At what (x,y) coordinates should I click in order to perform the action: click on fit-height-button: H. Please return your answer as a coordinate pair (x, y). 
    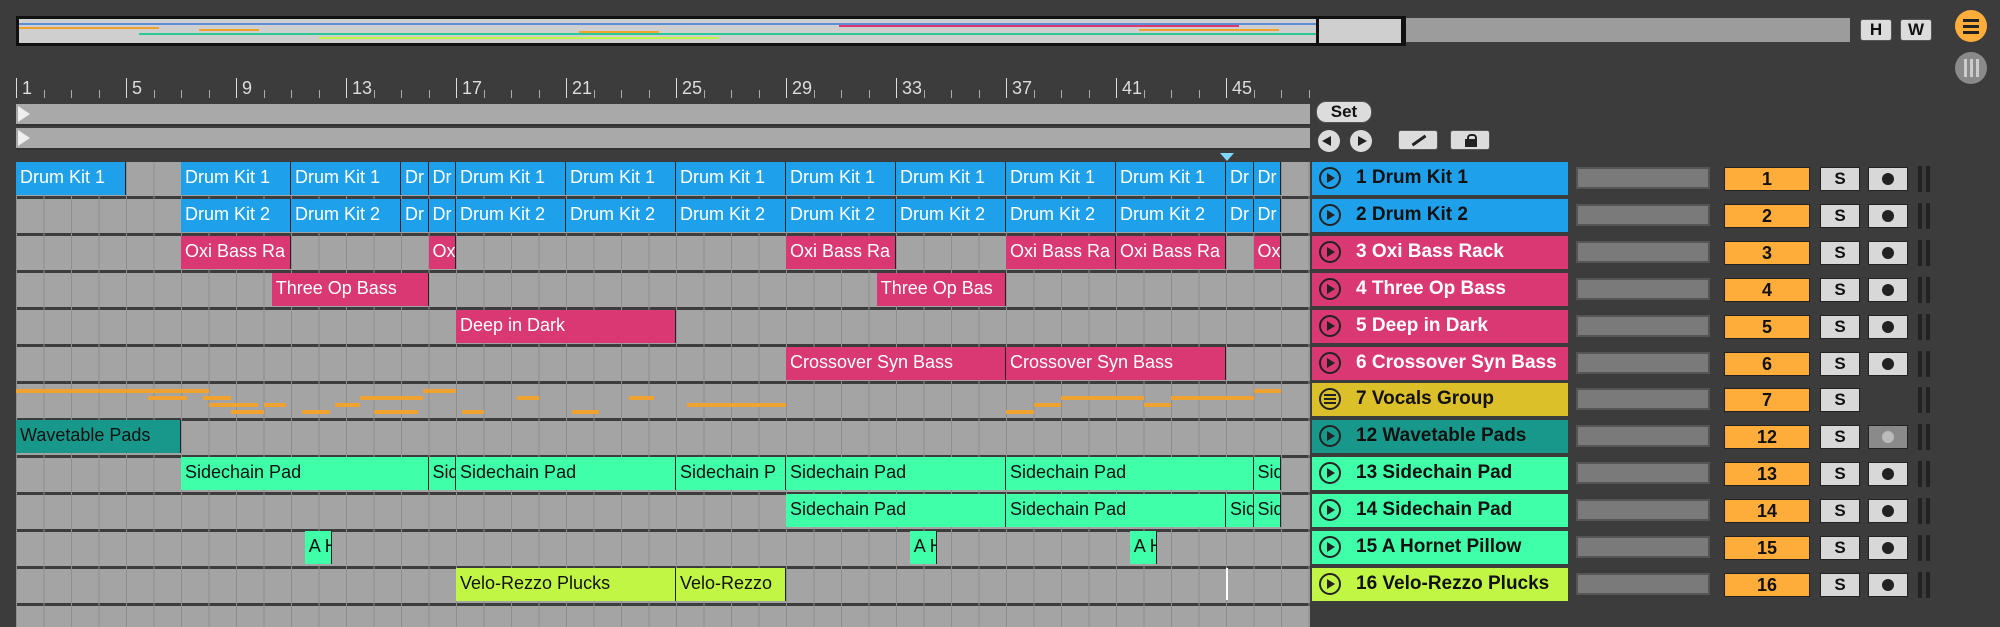
    Looking at the image, I should click on (1876, 30).